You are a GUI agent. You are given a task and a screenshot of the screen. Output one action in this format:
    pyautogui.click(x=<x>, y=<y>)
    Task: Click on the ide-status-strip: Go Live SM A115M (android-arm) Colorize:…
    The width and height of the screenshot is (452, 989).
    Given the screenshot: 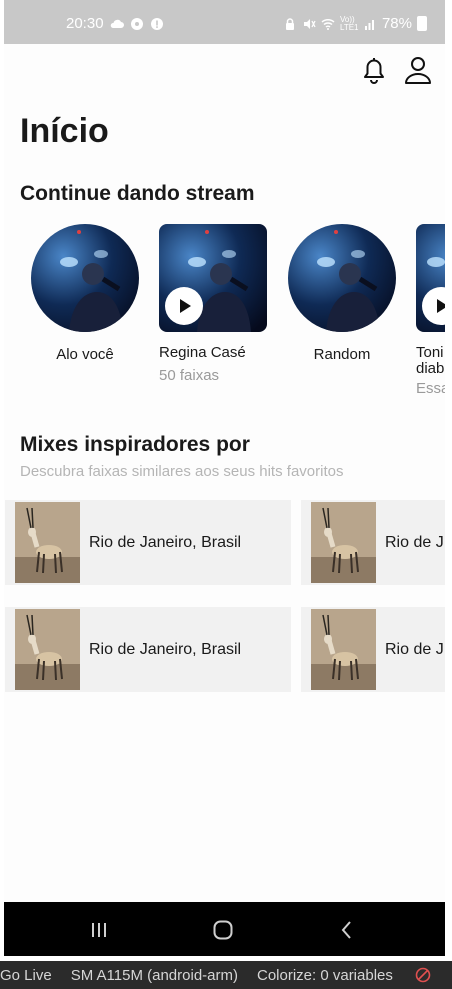 What is the action you would take?
    pyautogui.click(x=226, y=975)
    